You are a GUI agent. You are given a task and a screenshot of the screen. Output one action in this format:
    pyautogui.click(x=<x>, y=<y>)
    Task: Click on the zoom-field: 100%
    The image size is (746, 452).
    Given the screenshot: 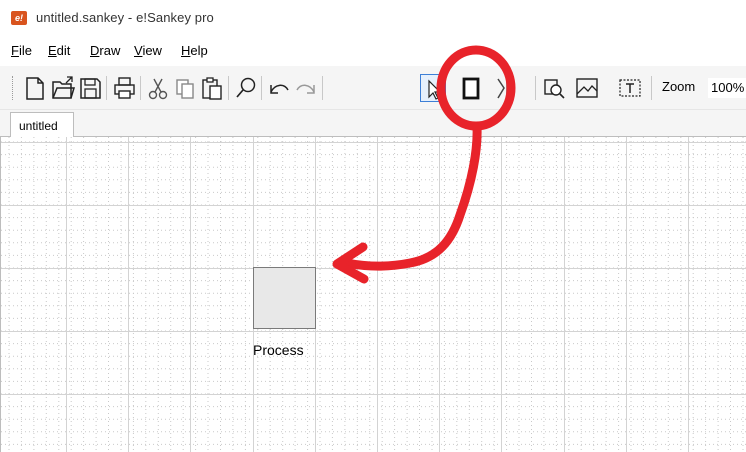 What is the action you would take?
    pyautogui.click(x=727, y=88)
    